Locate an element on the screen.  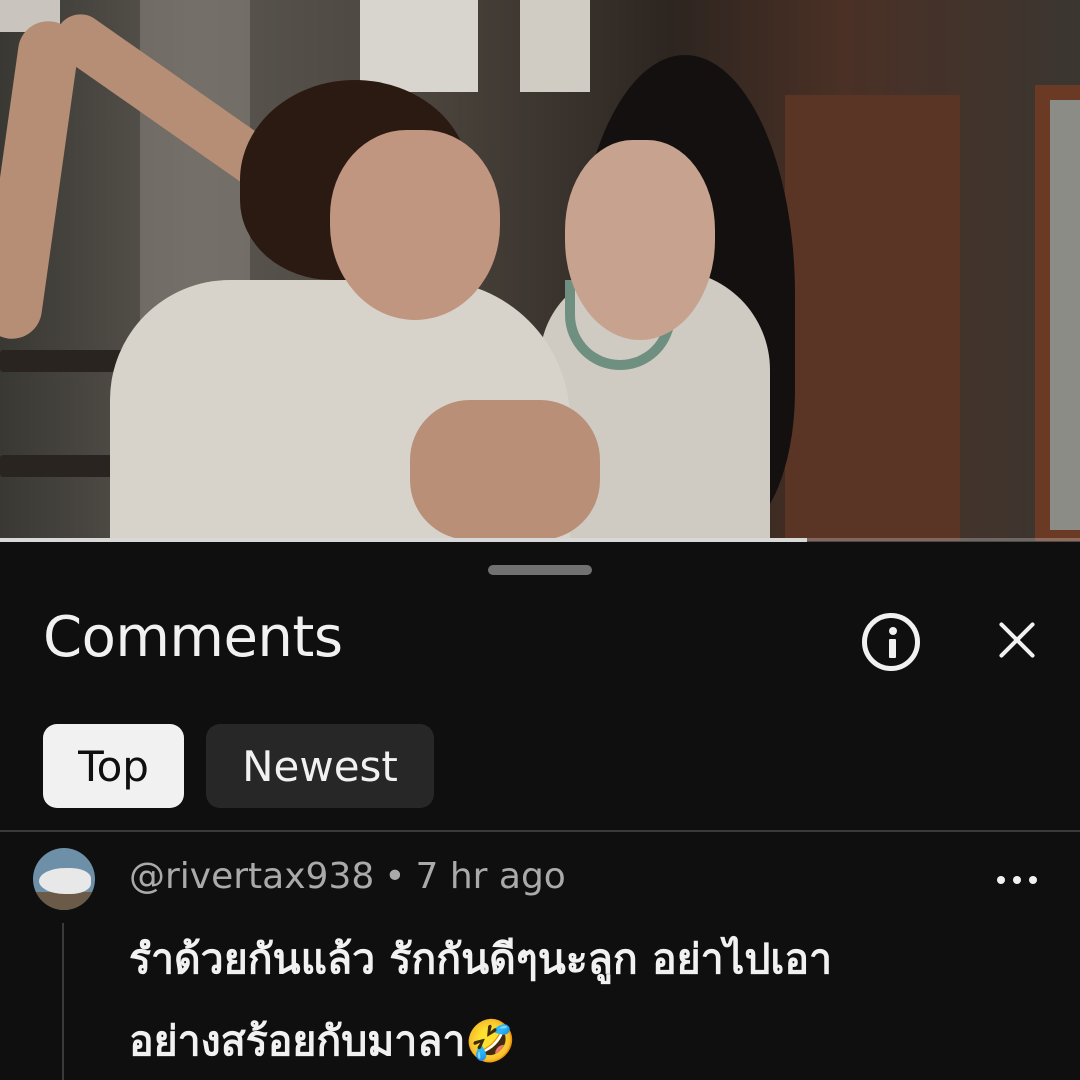
info-icon-dot is located at coordinates (892, 631).